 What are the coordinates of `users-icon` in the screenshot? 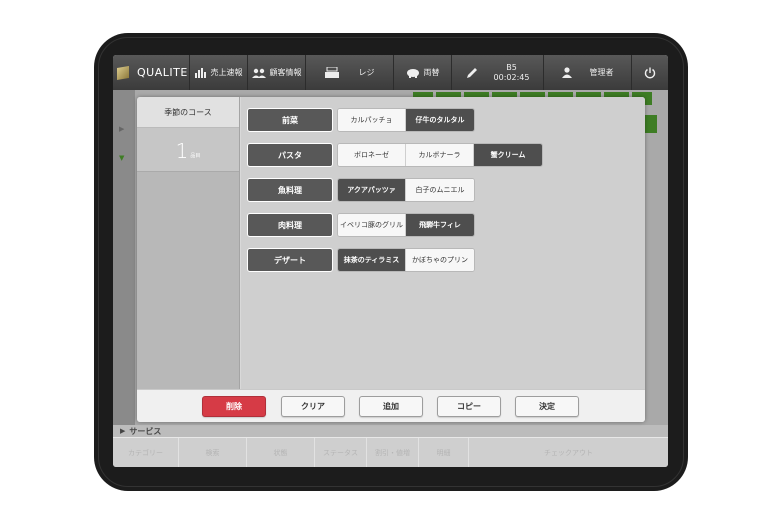 It's located at (258, 73).